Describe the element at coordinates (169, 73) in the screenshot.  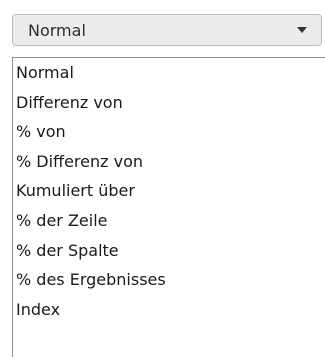
I see `option-normal: Normal` at that location.